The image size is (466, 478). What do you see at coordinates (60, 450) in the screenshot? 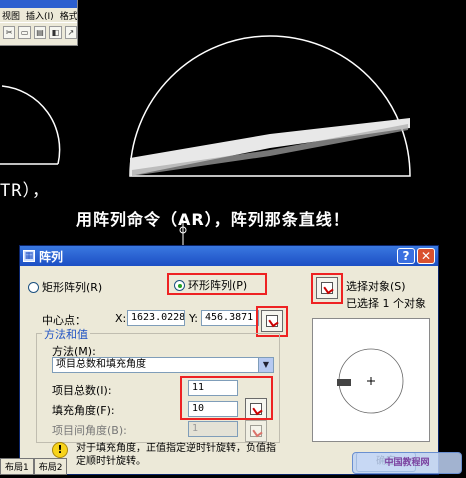
I see `info-icon: !` at bounding box center [60, 450].